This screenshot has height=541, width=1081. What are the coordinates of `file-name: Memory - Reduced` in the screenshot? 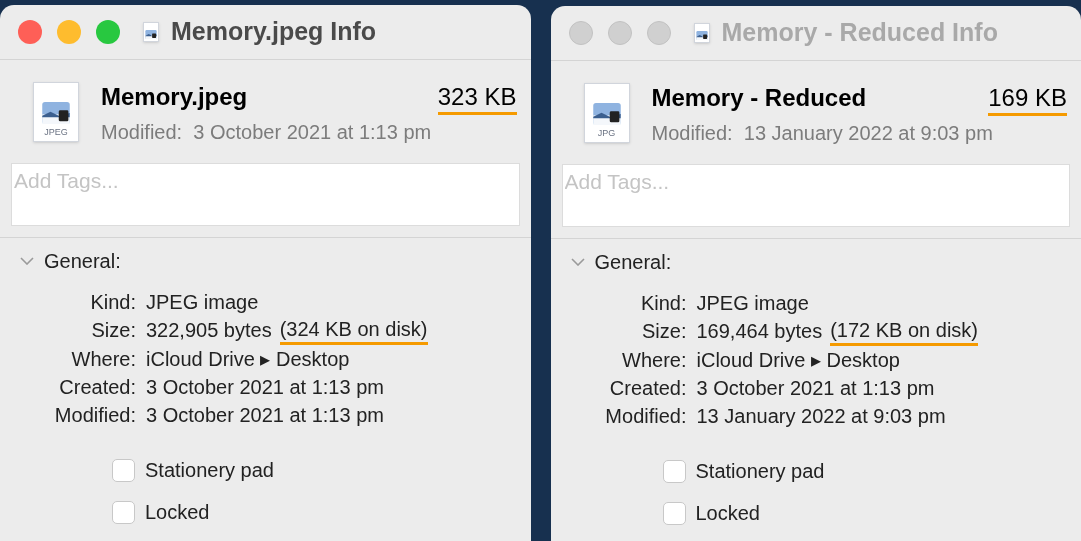 It's located at (759, 98).